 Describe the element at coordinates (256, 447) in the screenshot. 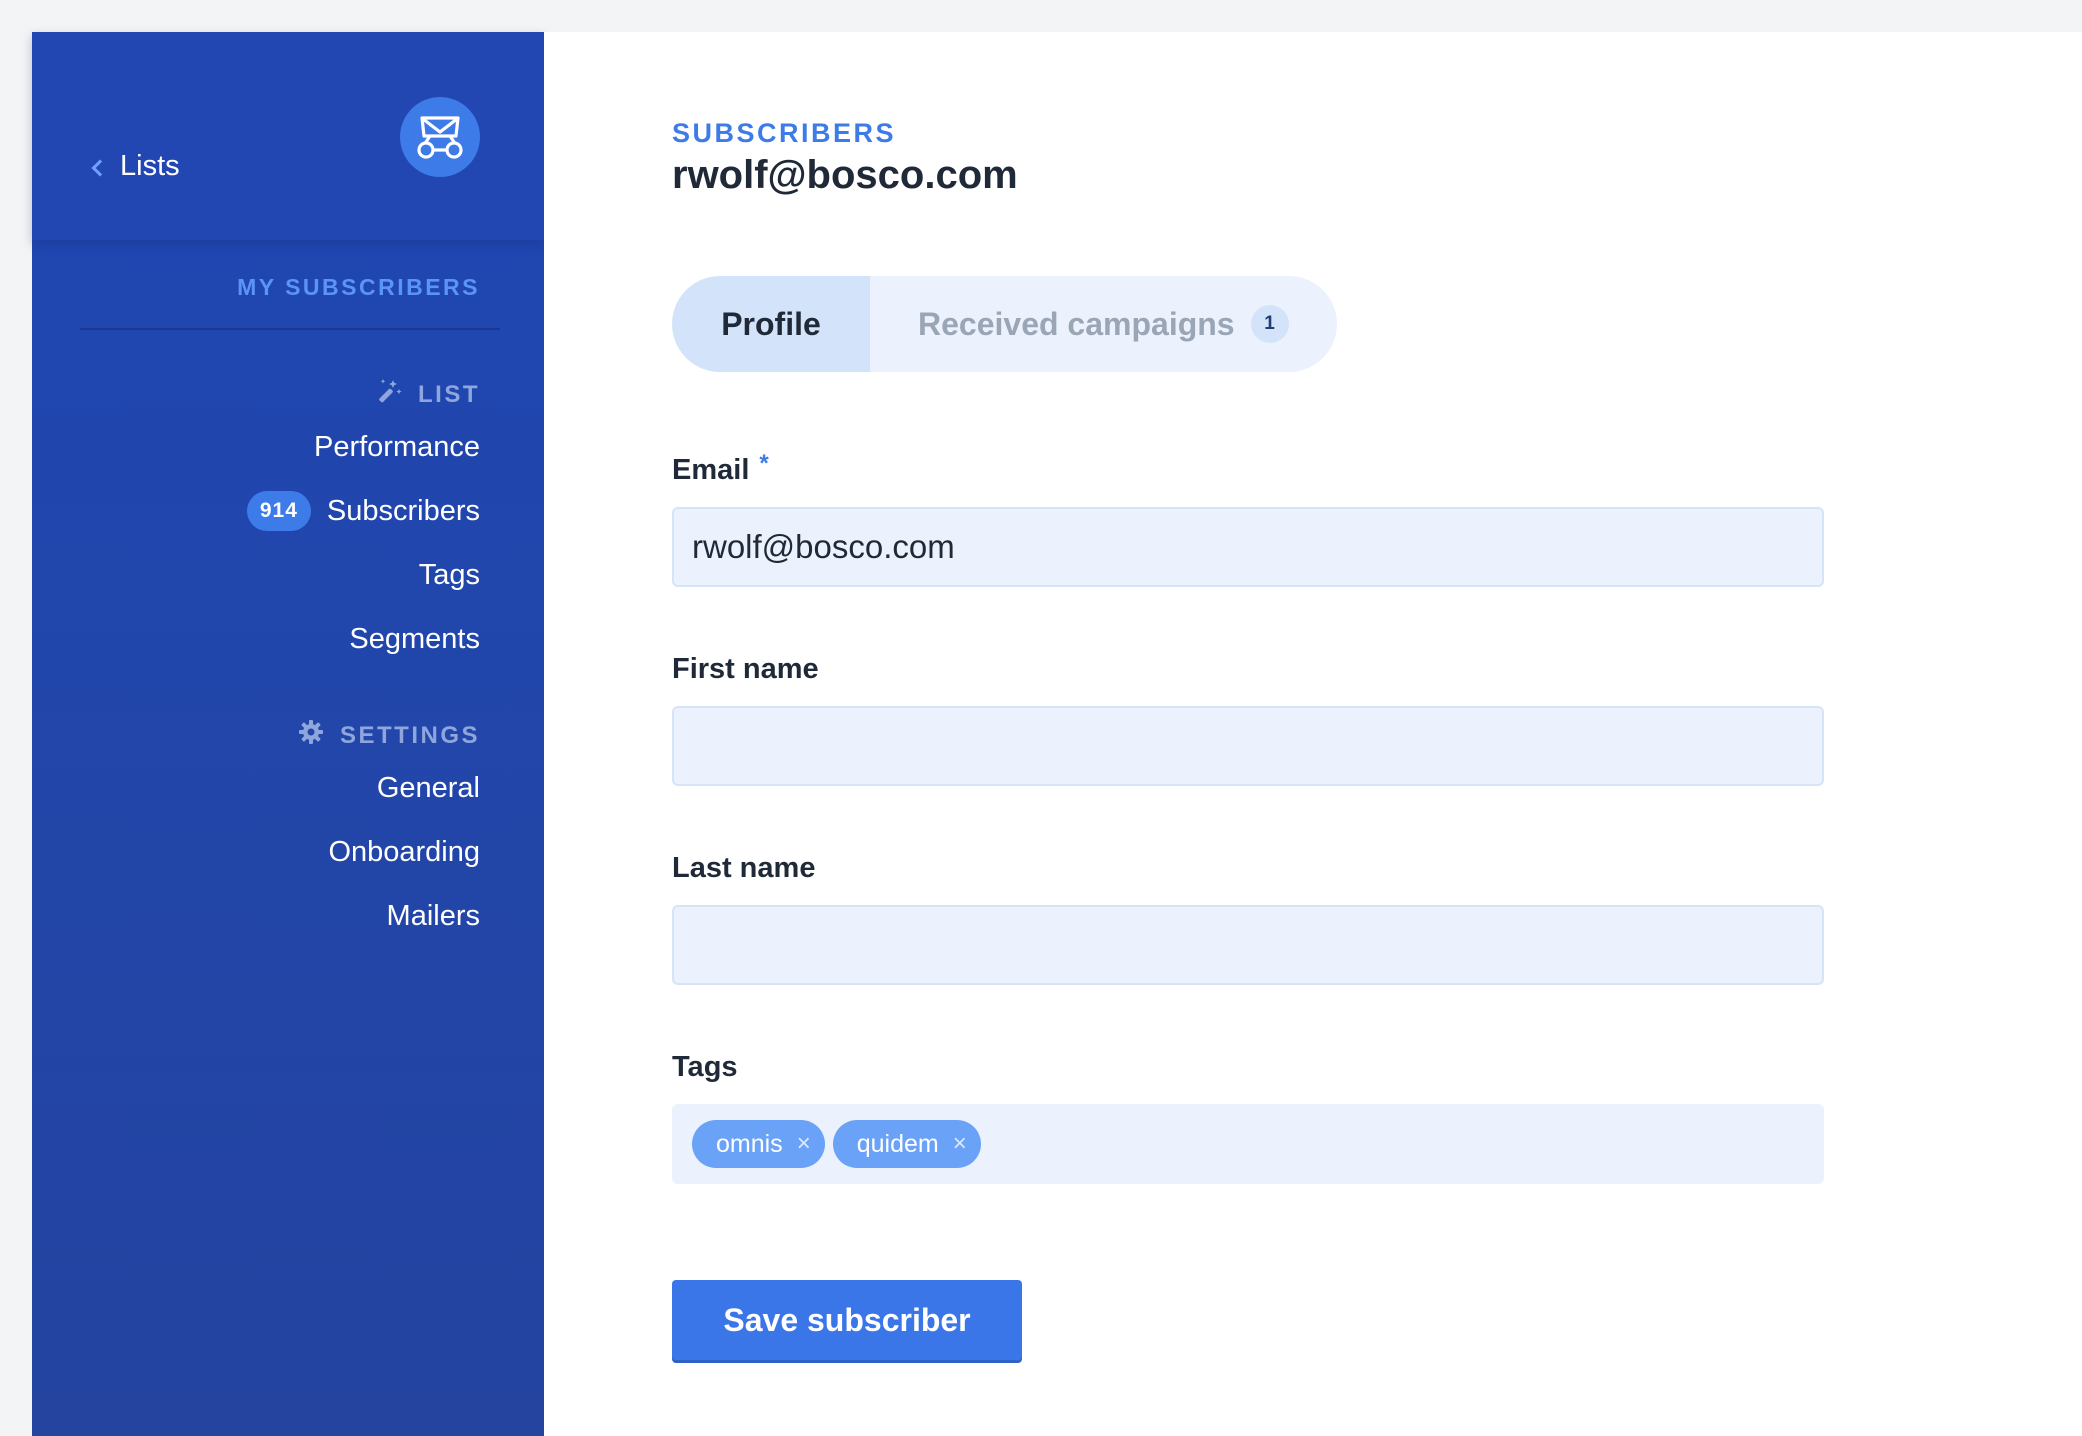

I see `sidebar-item-performance: Performance` at that location.